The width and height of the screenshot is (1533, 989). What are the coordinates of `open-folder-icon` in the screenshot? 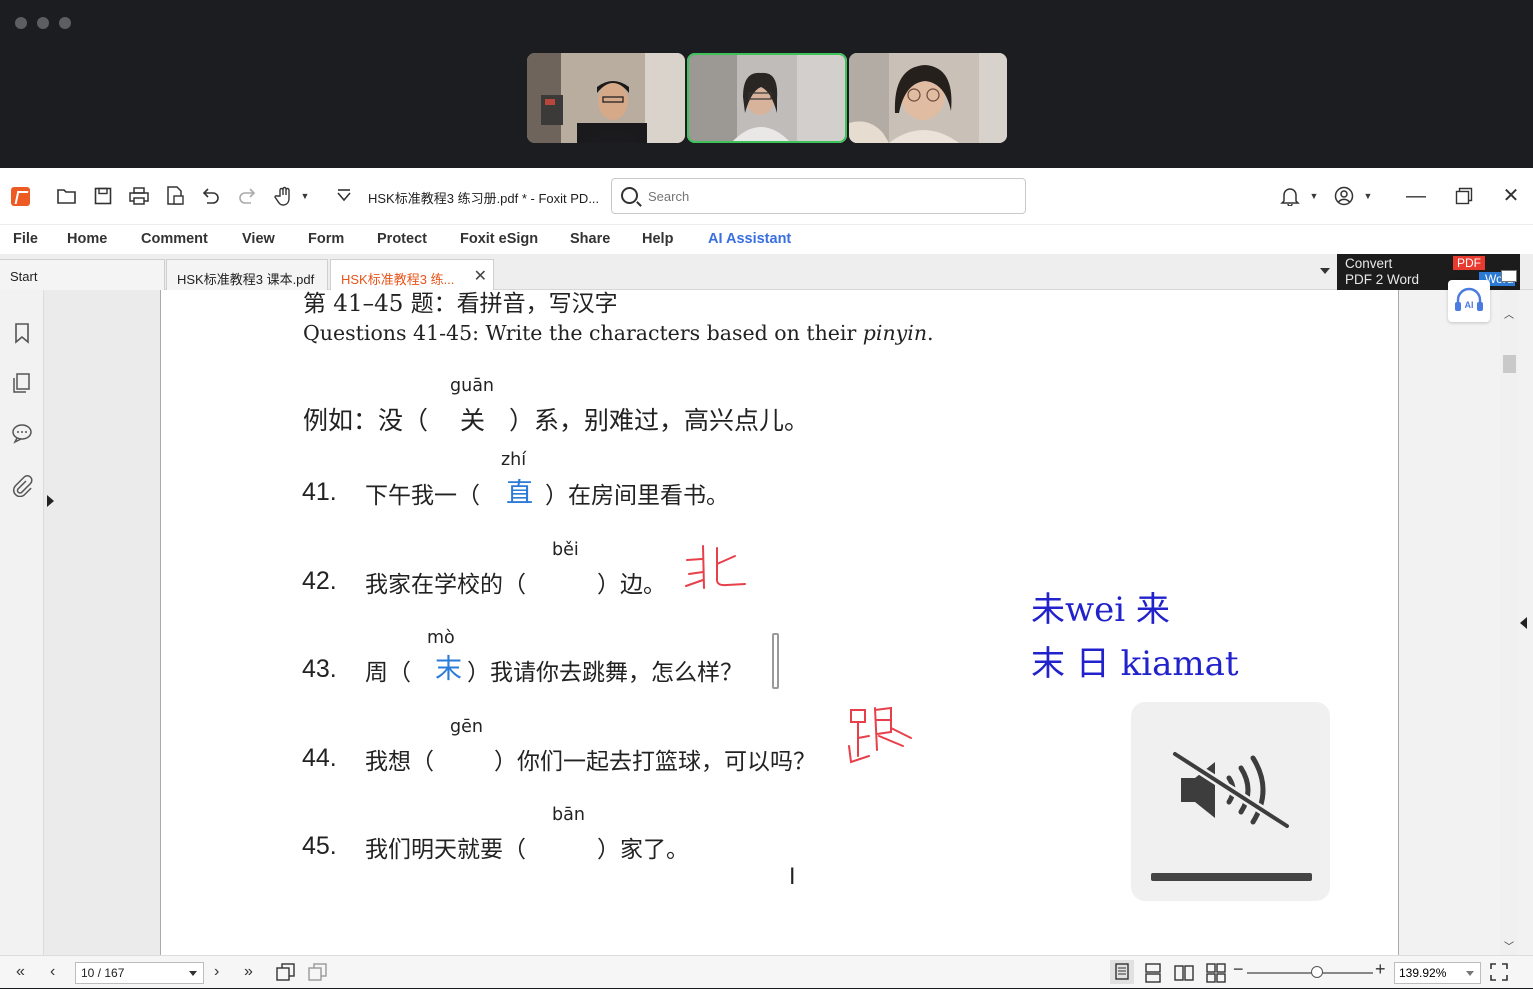 It's located at (67, 196).